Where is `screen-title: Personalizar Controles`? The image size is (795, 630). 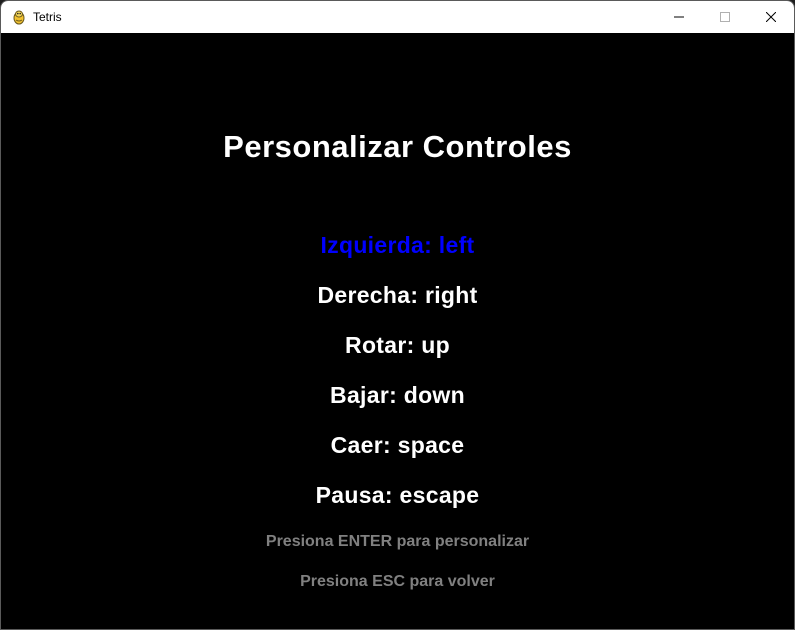 screen-title: Personalizar Controles is located at coordinates (397, 146).